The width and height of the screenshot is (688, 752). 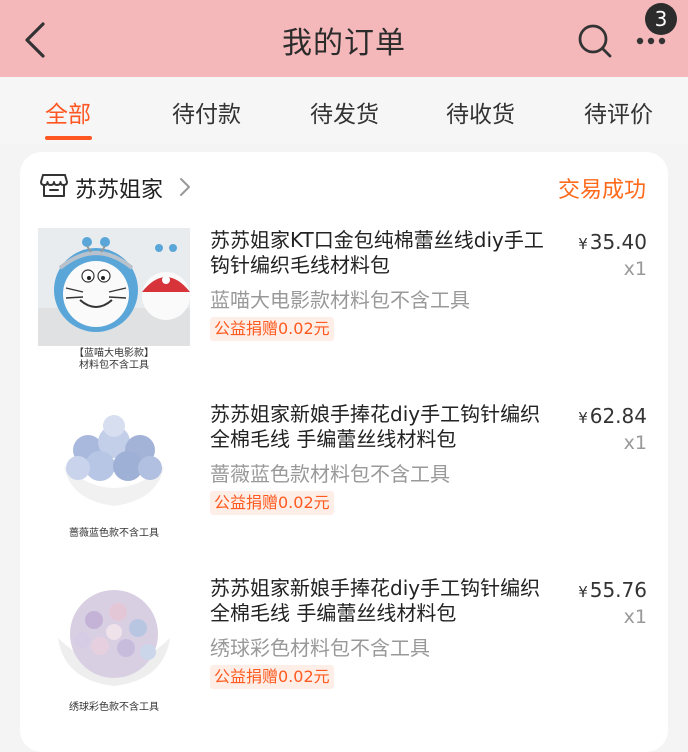 I want to click on top-bar: 我的订单 3, so click(x=344, y=38).